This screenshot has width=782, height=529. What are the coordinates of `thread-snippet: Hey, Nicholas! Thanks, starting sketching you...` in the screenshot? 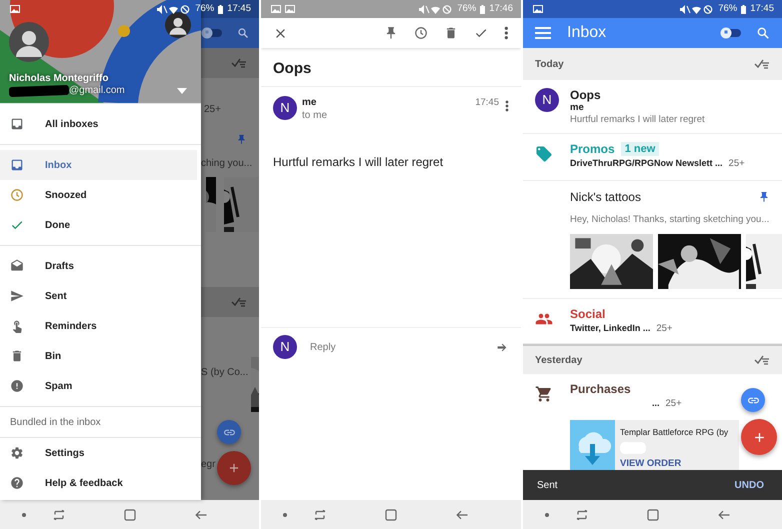 It's located at (670, 220).